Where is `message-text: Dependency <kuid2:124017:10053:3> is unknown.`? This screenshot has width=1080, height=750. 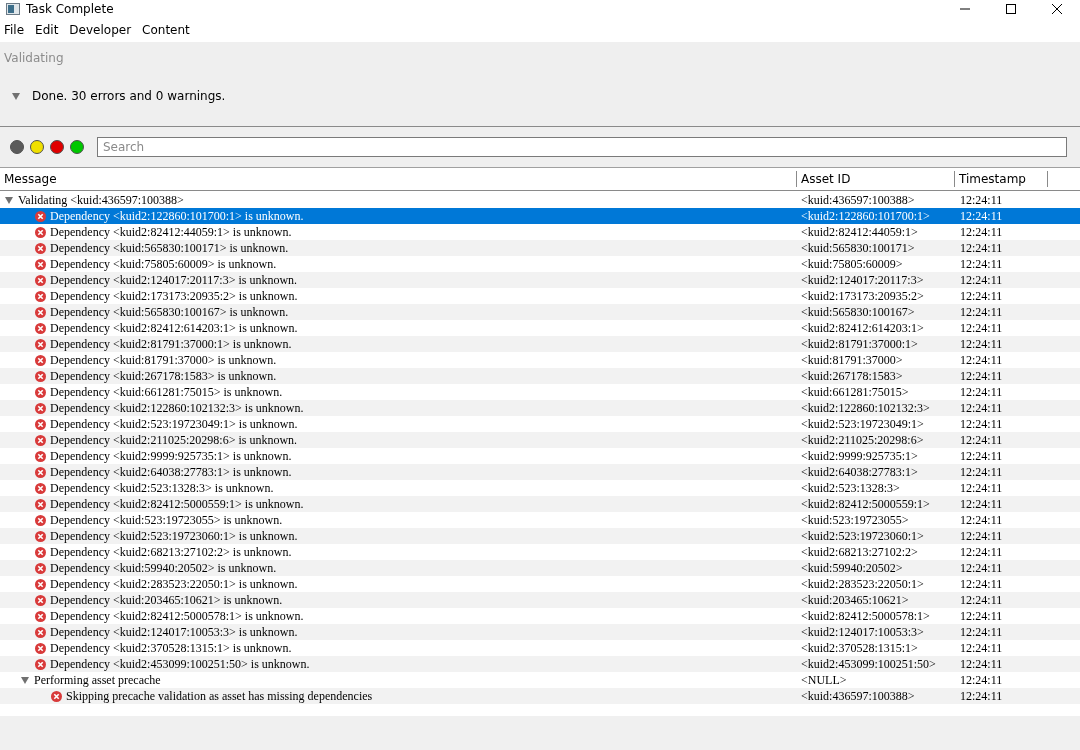
message-text: Dependency <kuid2:124017:10053:3> is unknown. is located at coordinates (174, 632).